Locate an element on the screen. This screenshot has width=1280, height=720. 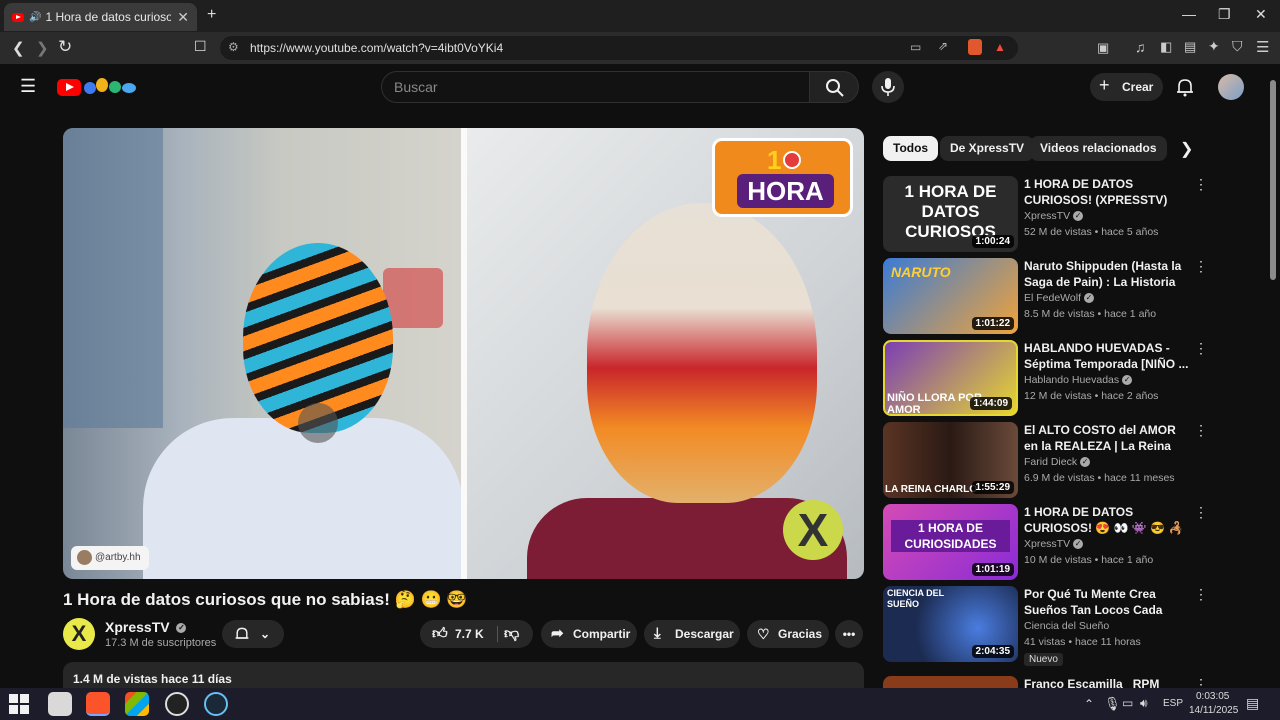
windows-start-icon is located at coordinates (19, 704).